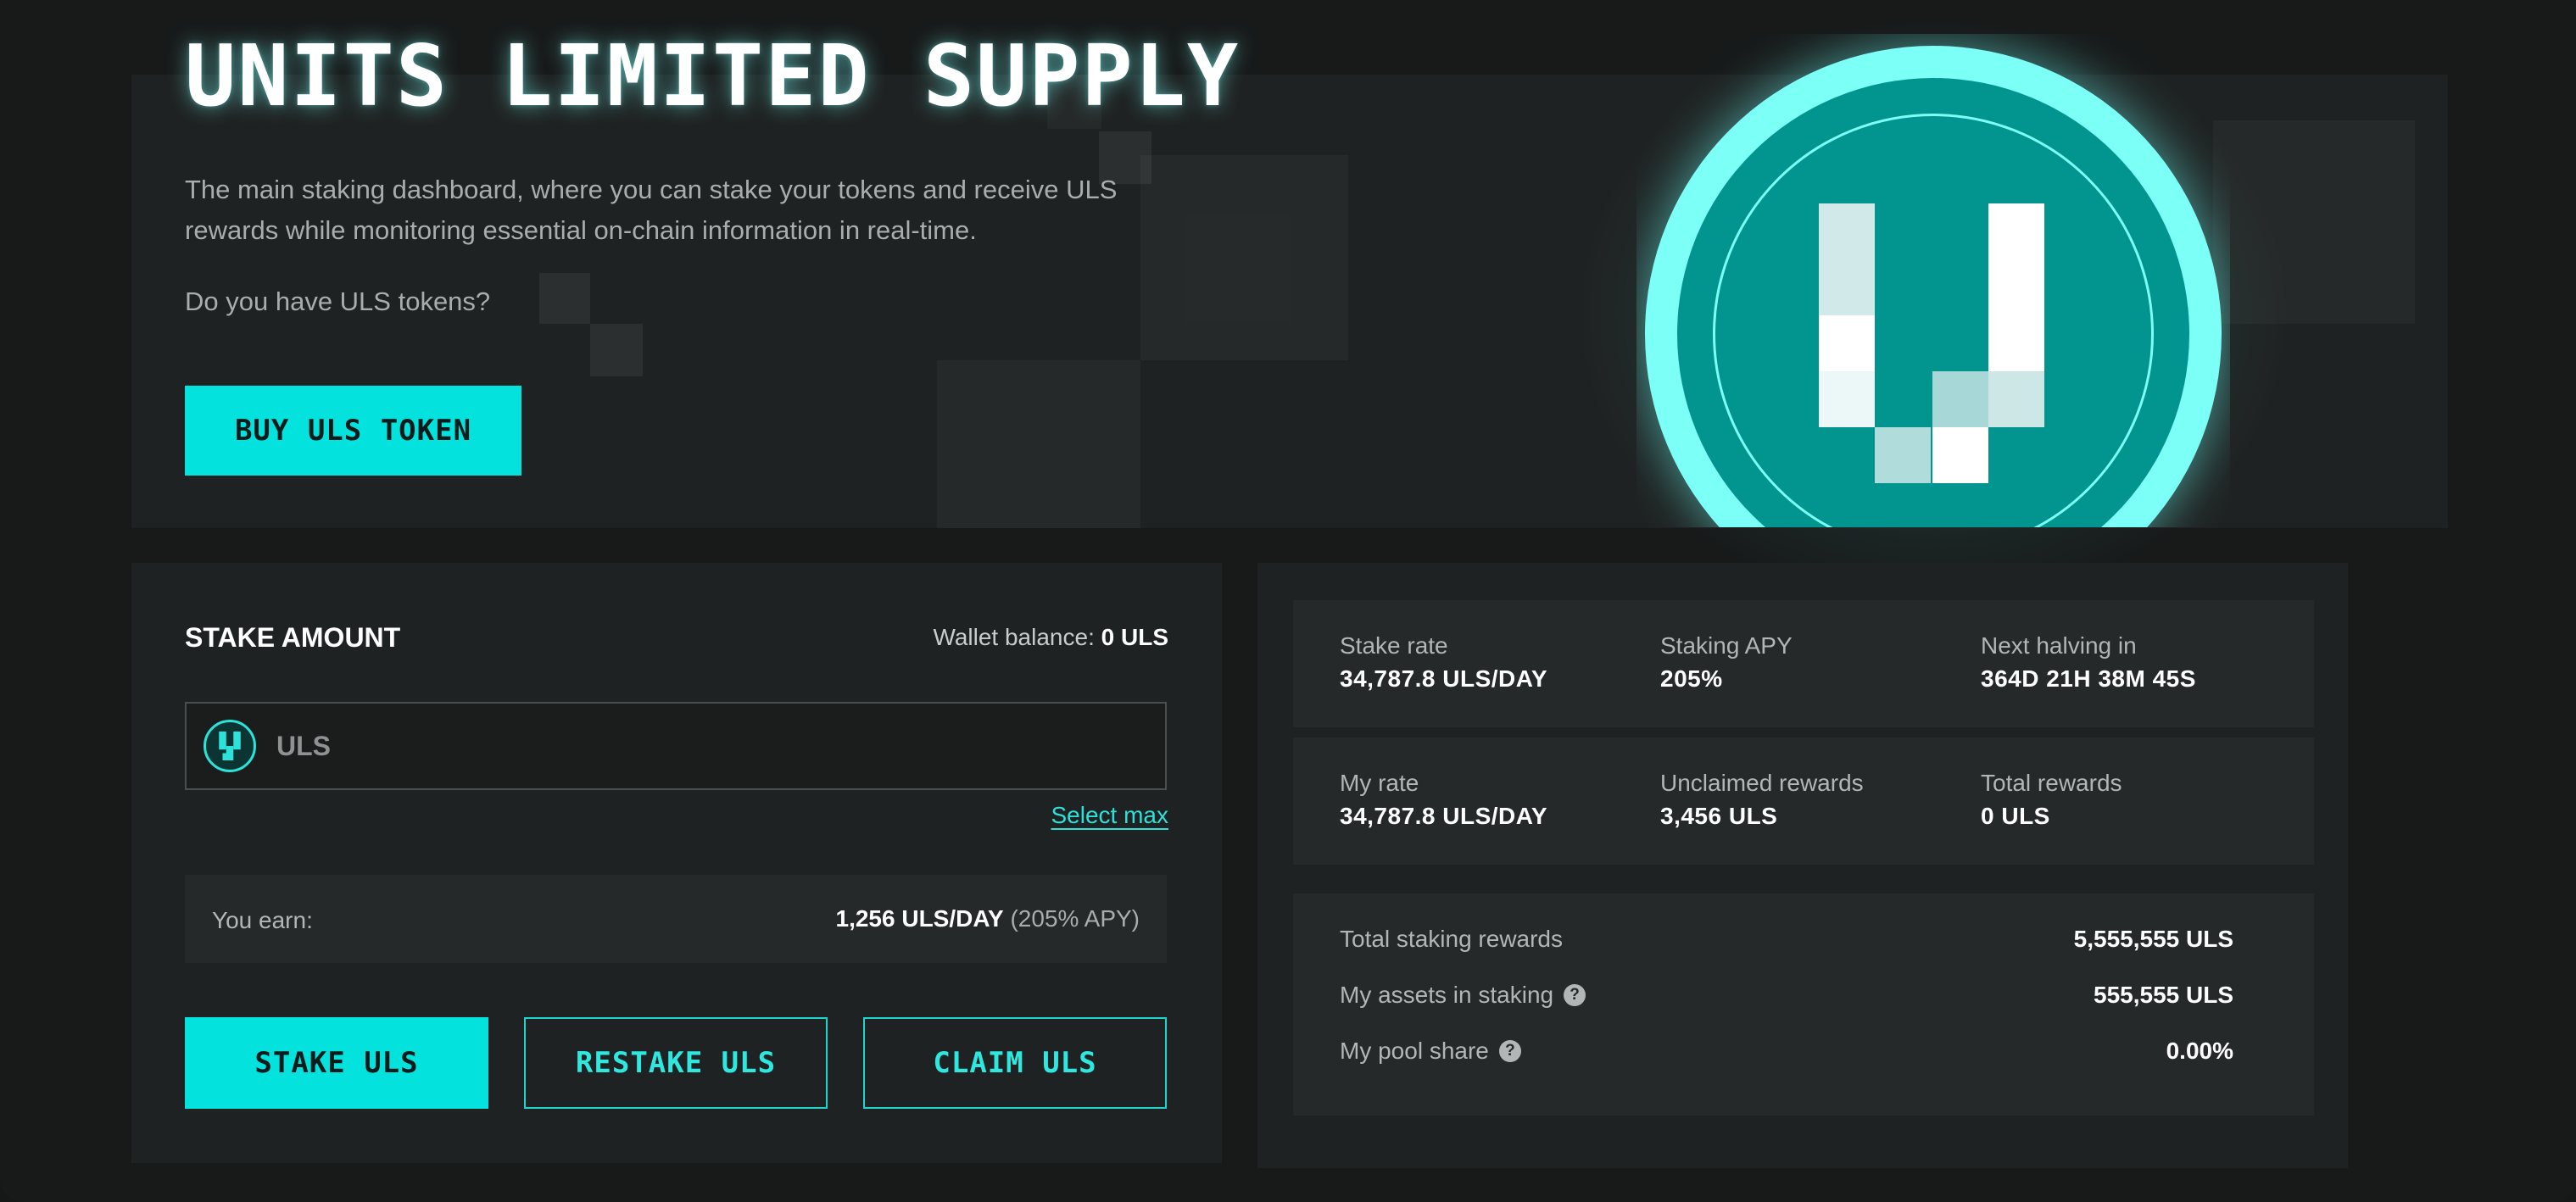 This screenshot has width=2576, height=1202. I want to click on uls-token-glyph, so click(230, 746).